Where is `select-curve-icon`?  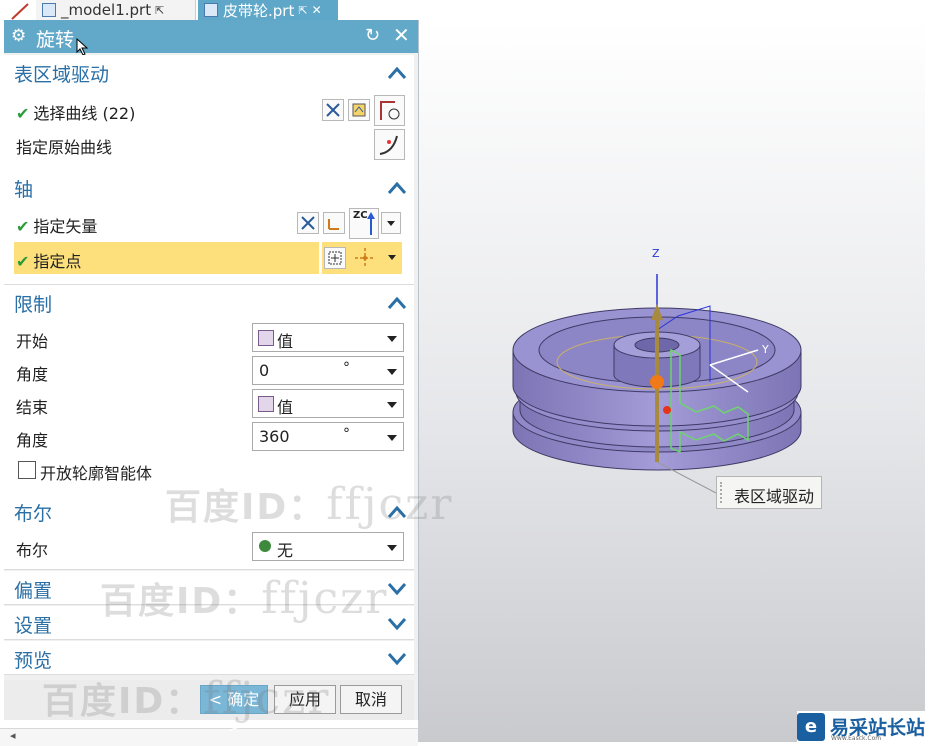
select-curve-icon is located at coordinates (389, 110).